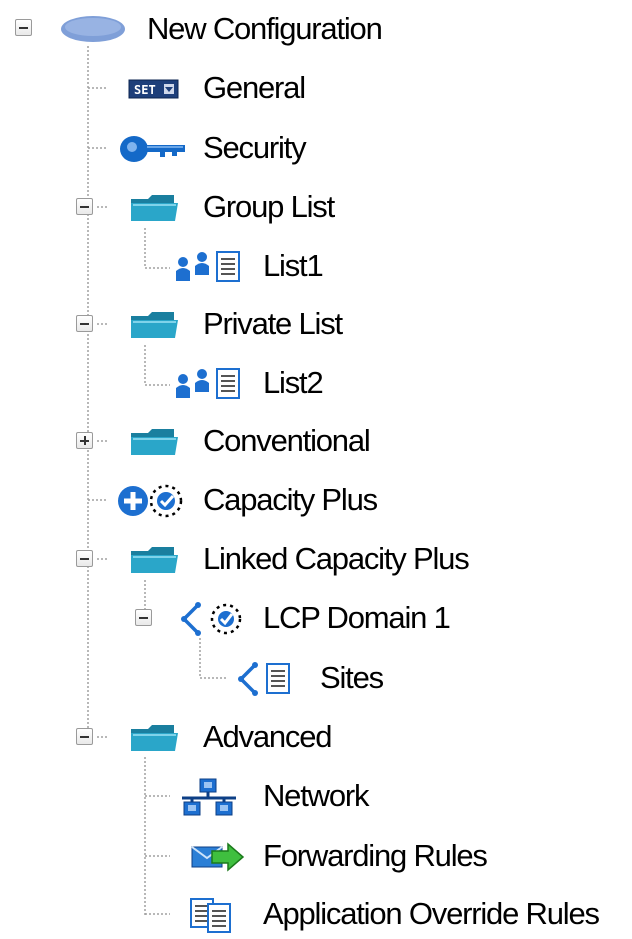  I want to click on tree-node-network: Network, so click(210, 796).